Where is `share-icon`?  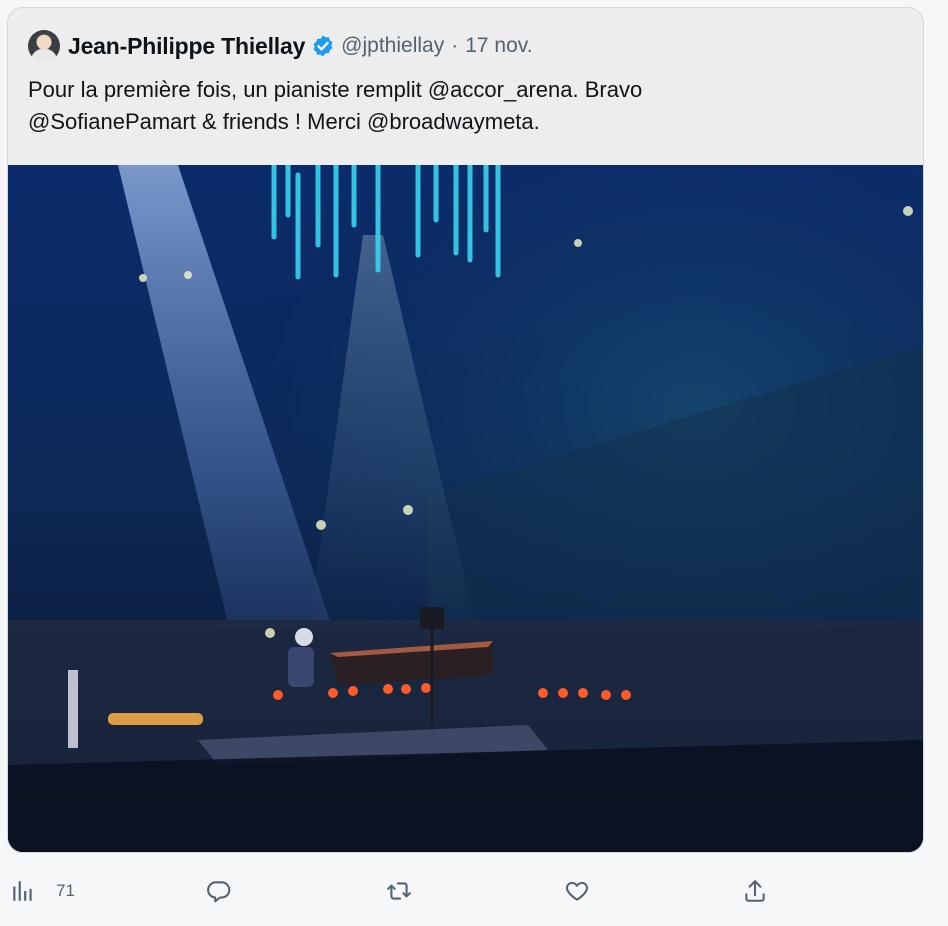 share-icon is located at coordinates (755, 891).